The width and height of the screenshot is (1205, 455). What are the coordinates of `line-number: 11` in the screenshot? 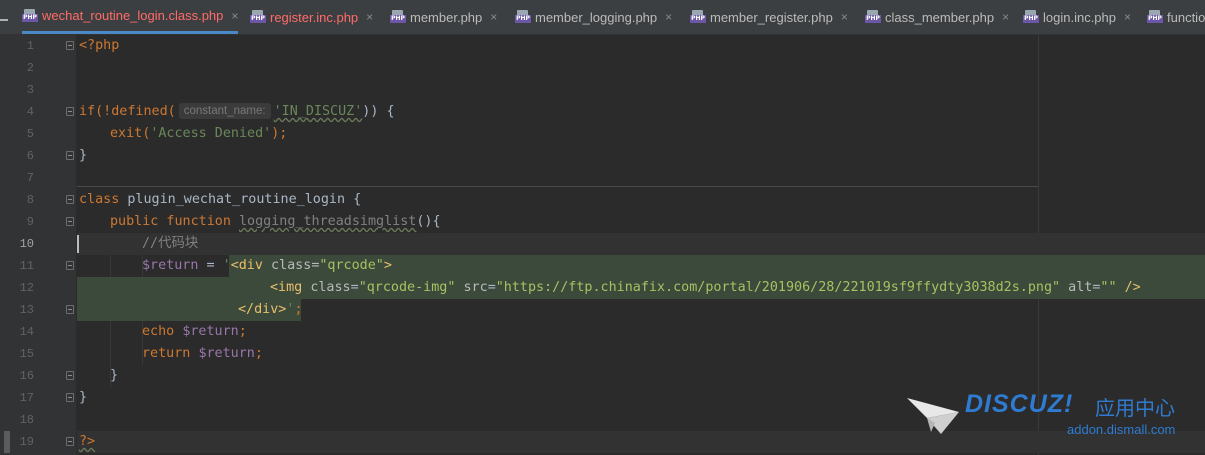 It's located at (26, 266).